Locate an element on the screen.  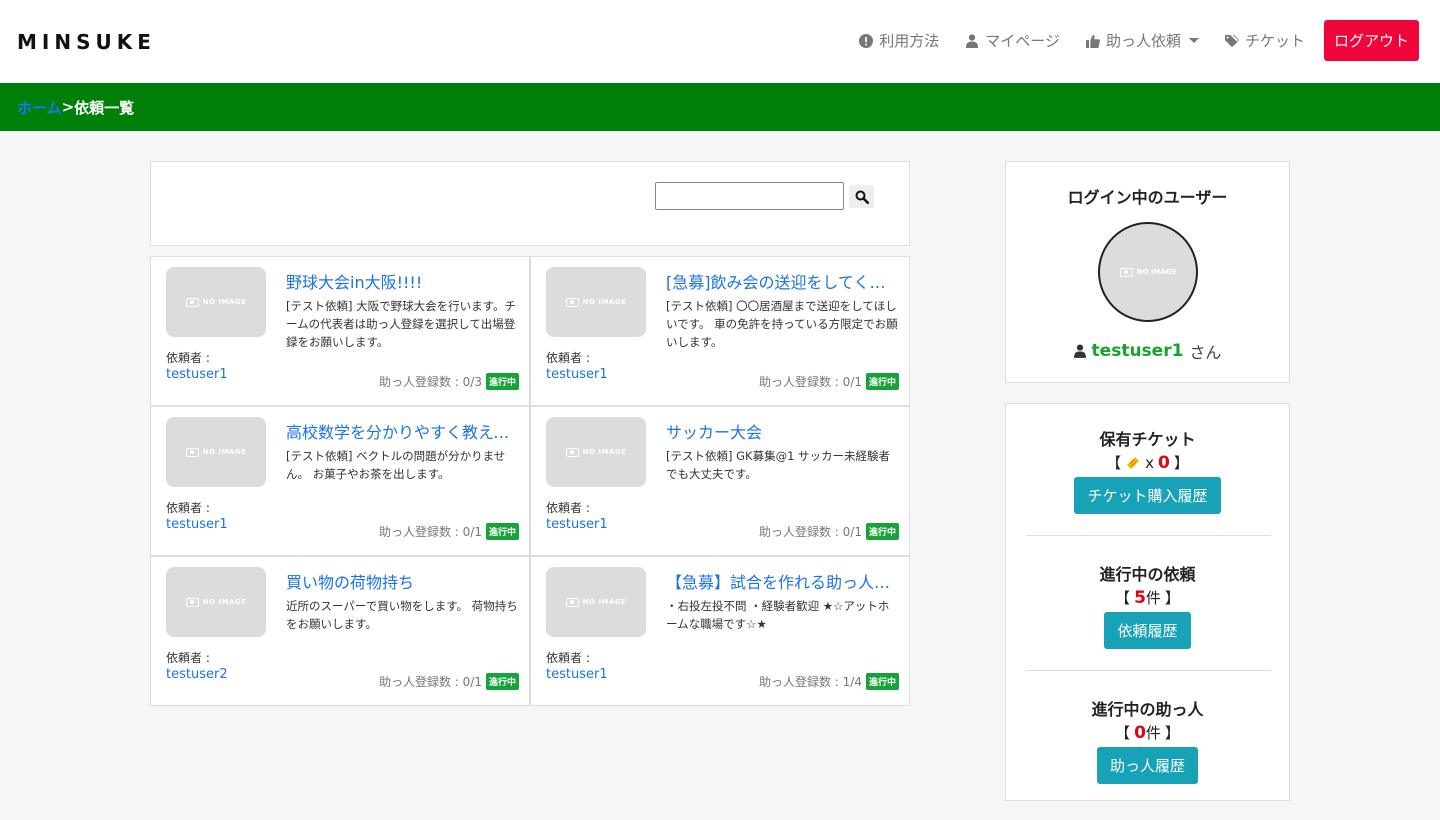
helpers-count: 0 is located at coordinates (1140, 733).